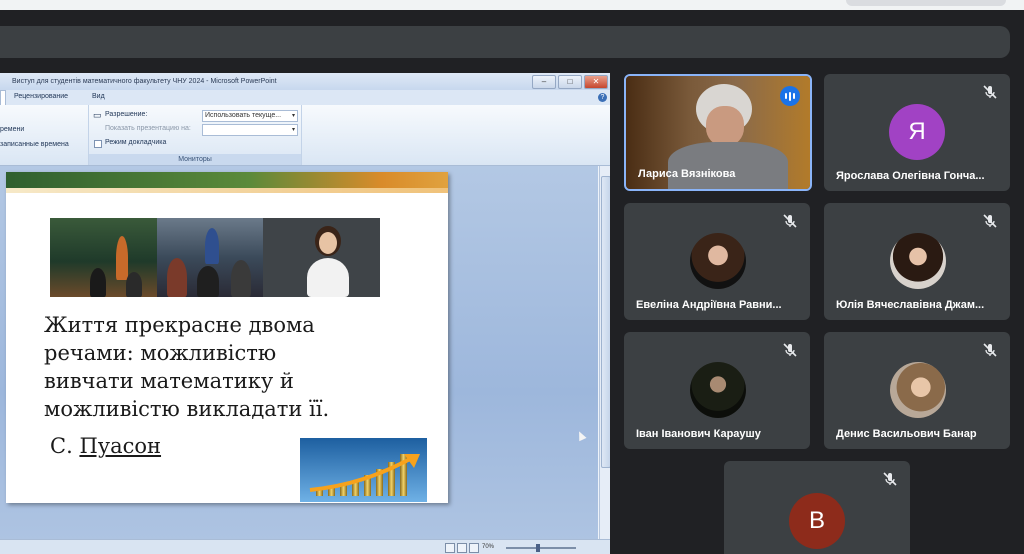 The width and height of the screenshot is (1024, 554). I want to click on maximize-icon: □, so click(570, 82).